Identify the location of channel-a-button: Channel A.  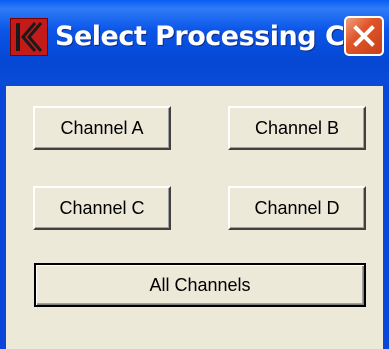
(102, 128).